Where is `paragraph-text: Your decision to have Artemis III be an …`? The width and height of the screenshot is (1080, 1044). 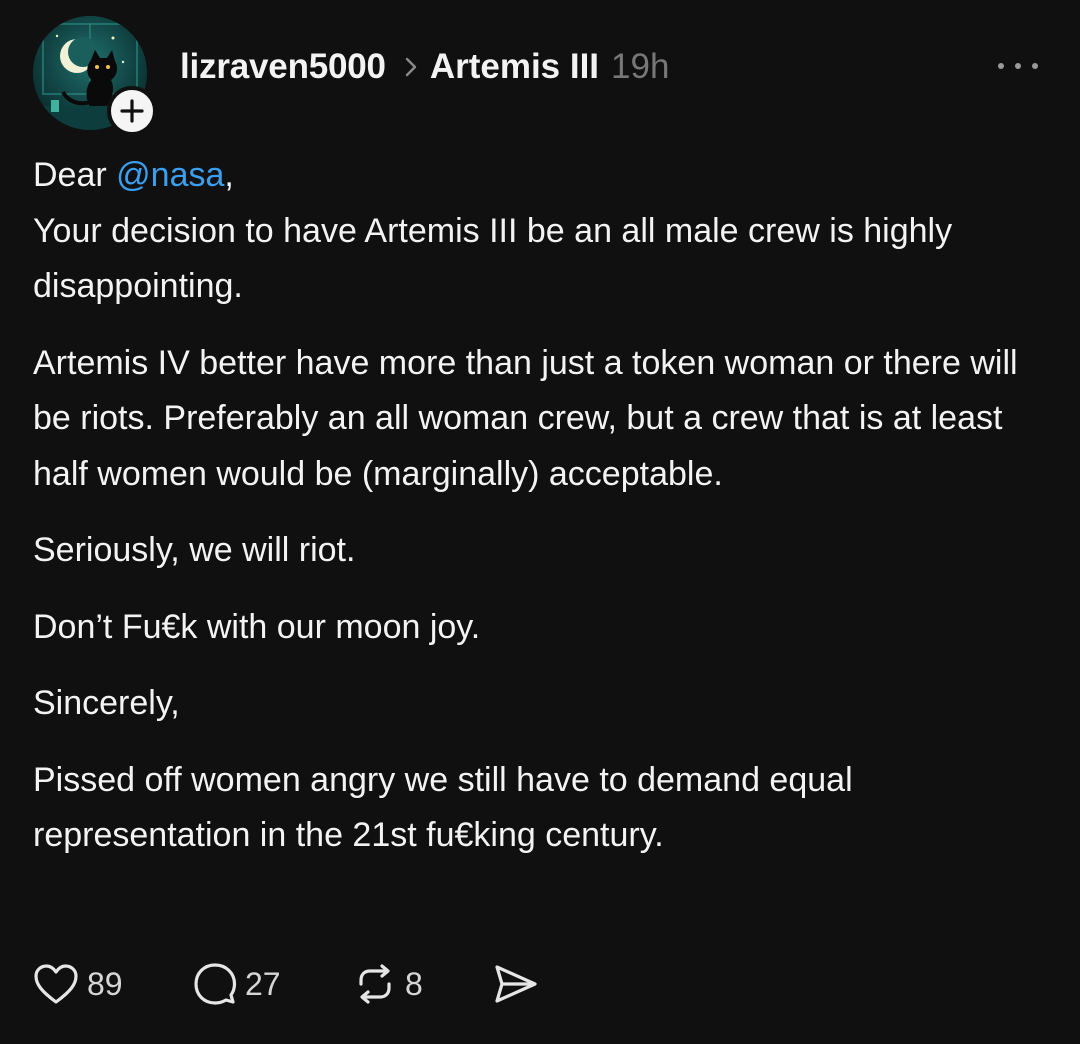 paragraph-text: Your decision to have Artemis III be an … is located at coordinates (493, 258).